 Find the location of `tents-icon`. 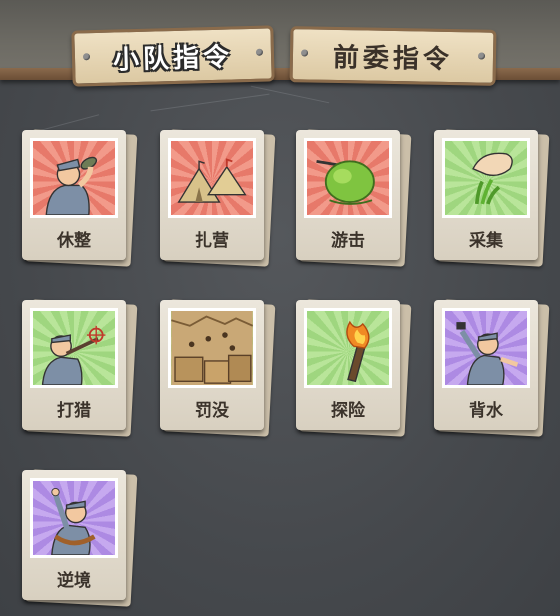

tents-icon is located at coordinates (212, 178).